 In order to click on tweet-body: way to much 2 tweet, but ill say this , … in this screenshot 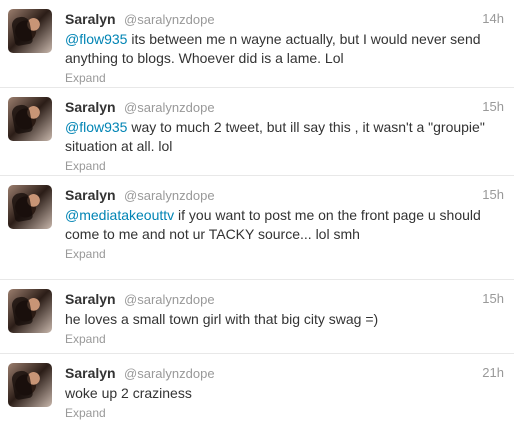, I will do `click(275, 136)`.